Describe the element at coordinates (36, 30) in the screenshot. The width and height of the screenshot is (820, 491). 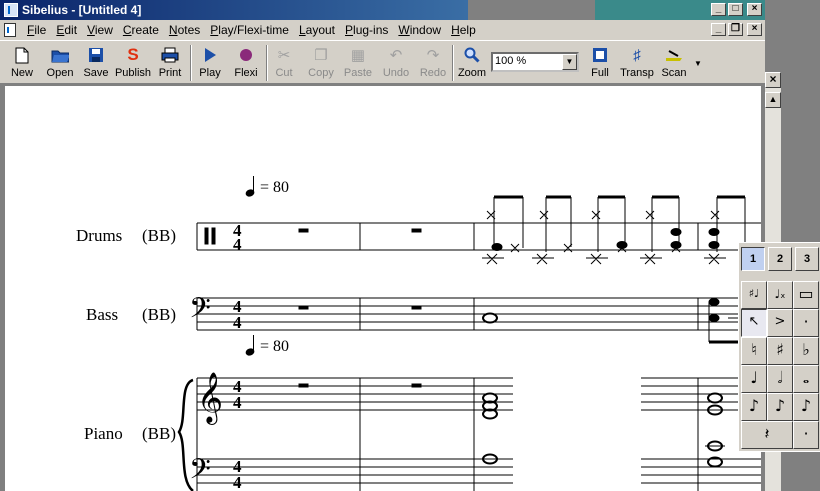
I see `menu-file: File` at that location.